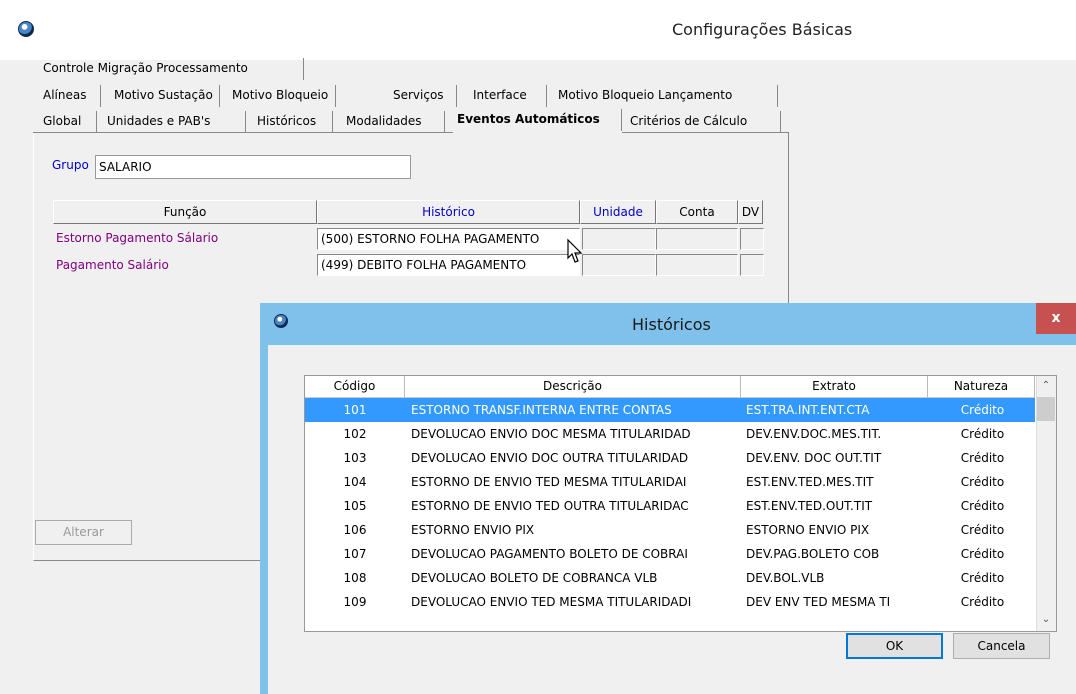 This screenshot has width=1076, height=694. Describe the element at coordinates (551, 434) in the screenshot. I see `list-item-descricao: DEVOLUCAO ENVIO DOC MESMA TITULARIDAD` at that location.